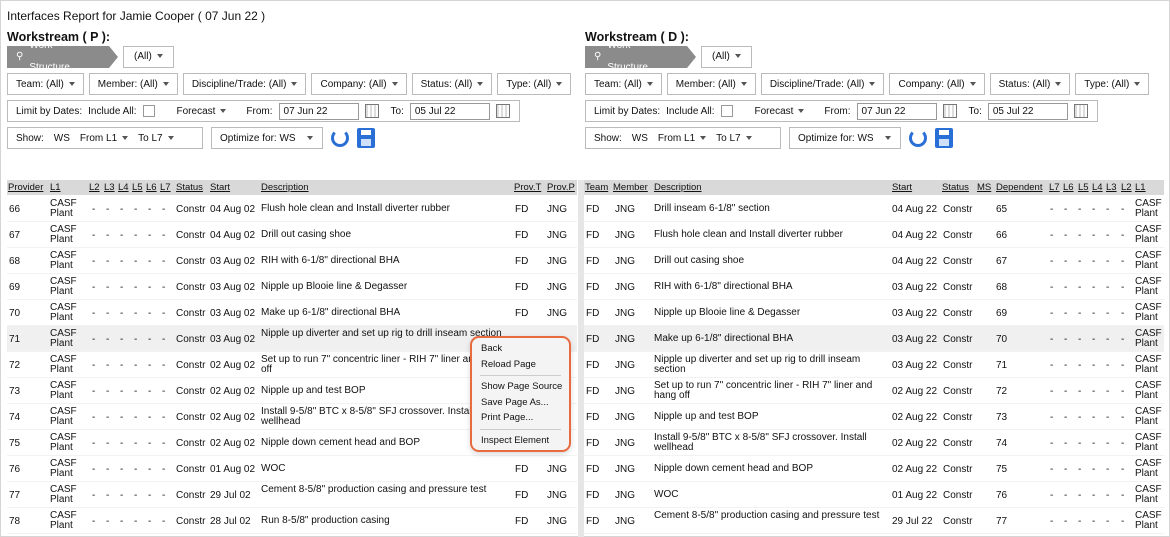  What do you see at coordinates (703, 137) in the screenshot?
I see `chevron-down-icon` at bounding box center [703, 137].